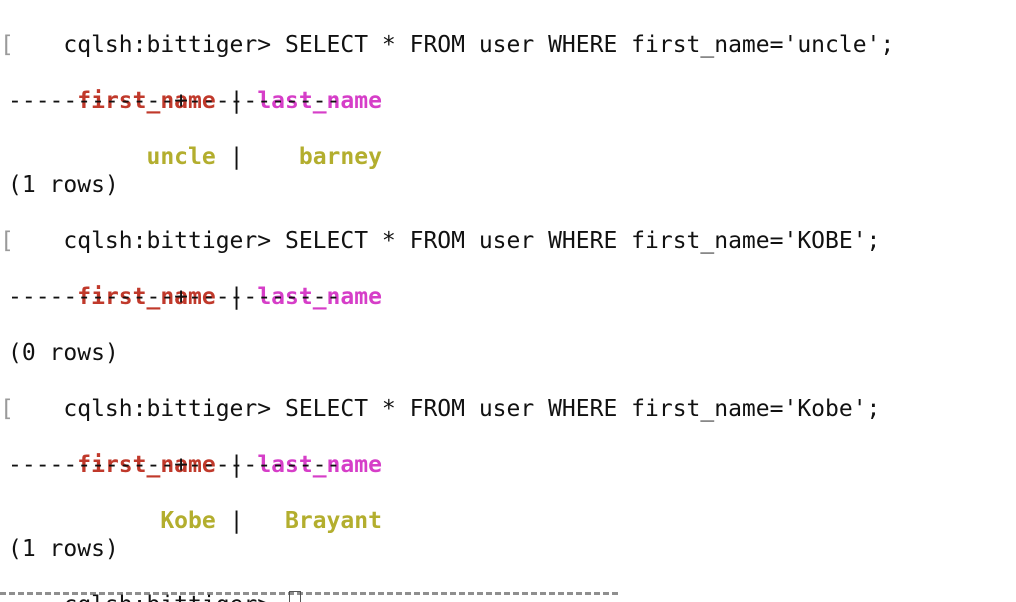 The height and width of the screenshot is (602, 1016). What do you see at coordinates (188, 521) in the screenshot?
I see `cell-first-name: Kobe` at bounding box center [188, 521].